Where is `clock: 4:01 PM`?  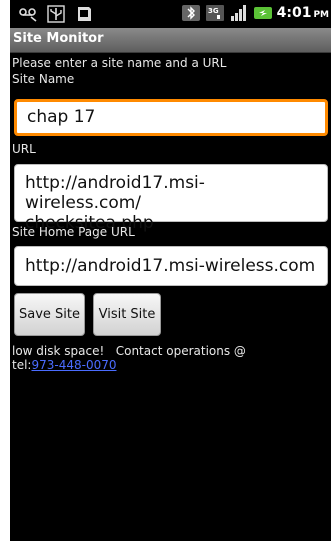
clock: 4:01 PM is located at coordinates (302, 13).